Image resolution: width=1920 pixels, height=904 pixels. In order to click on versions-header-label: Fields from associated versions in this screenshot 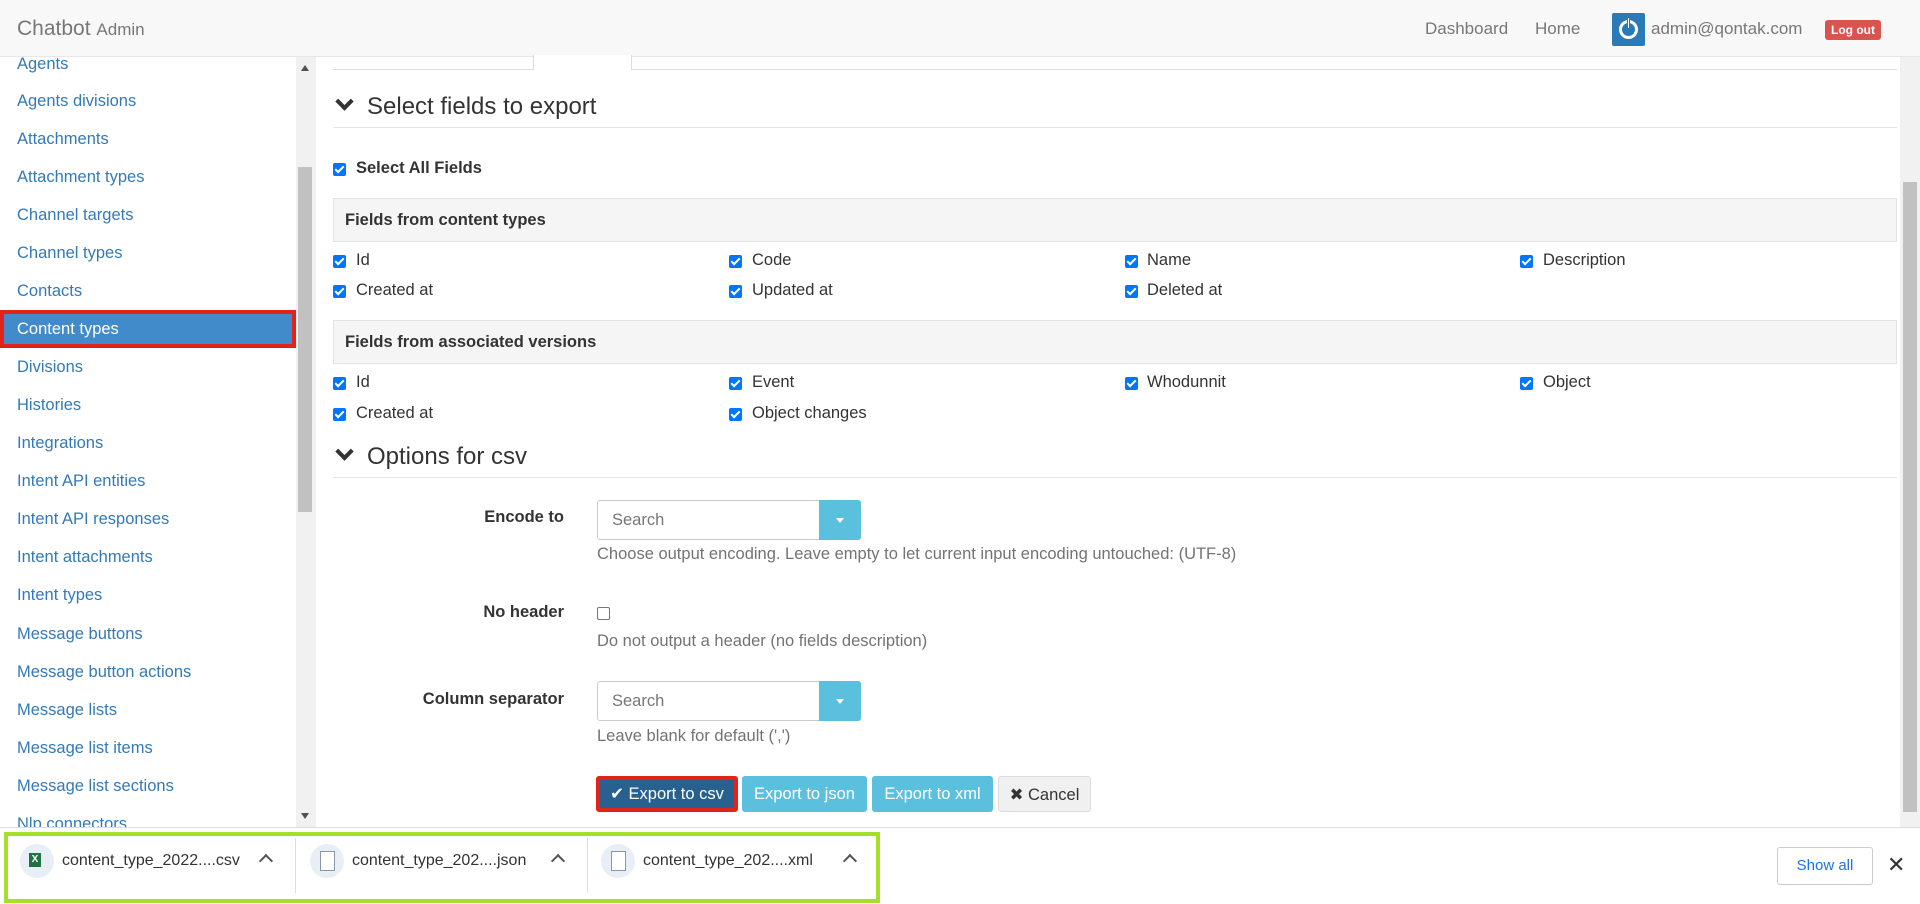, I will do `click(471, 342)`.